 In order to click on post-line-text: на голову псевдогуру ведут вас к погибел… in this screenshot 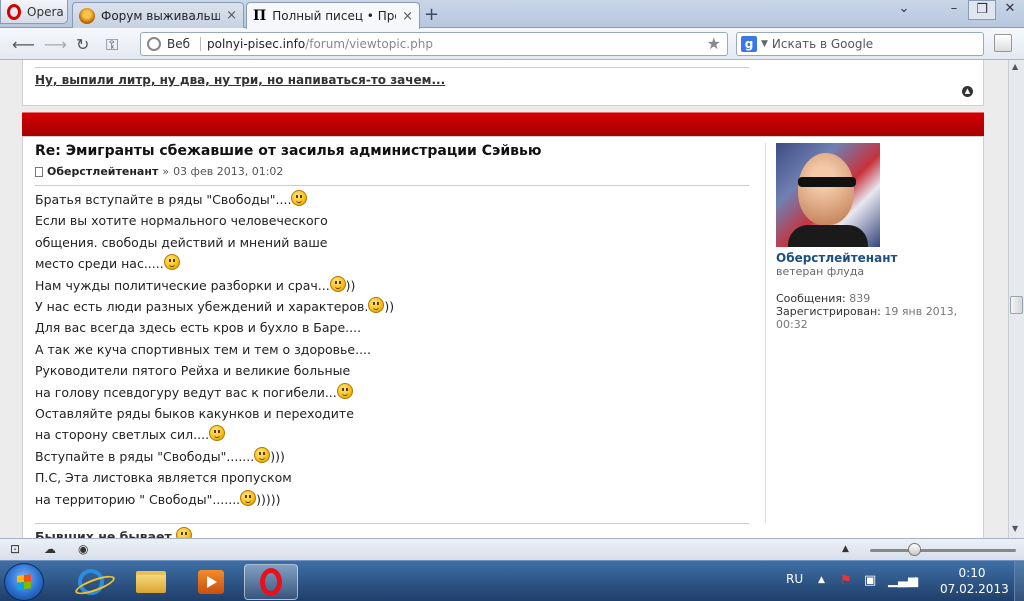, I will do `click(186, 392)`.